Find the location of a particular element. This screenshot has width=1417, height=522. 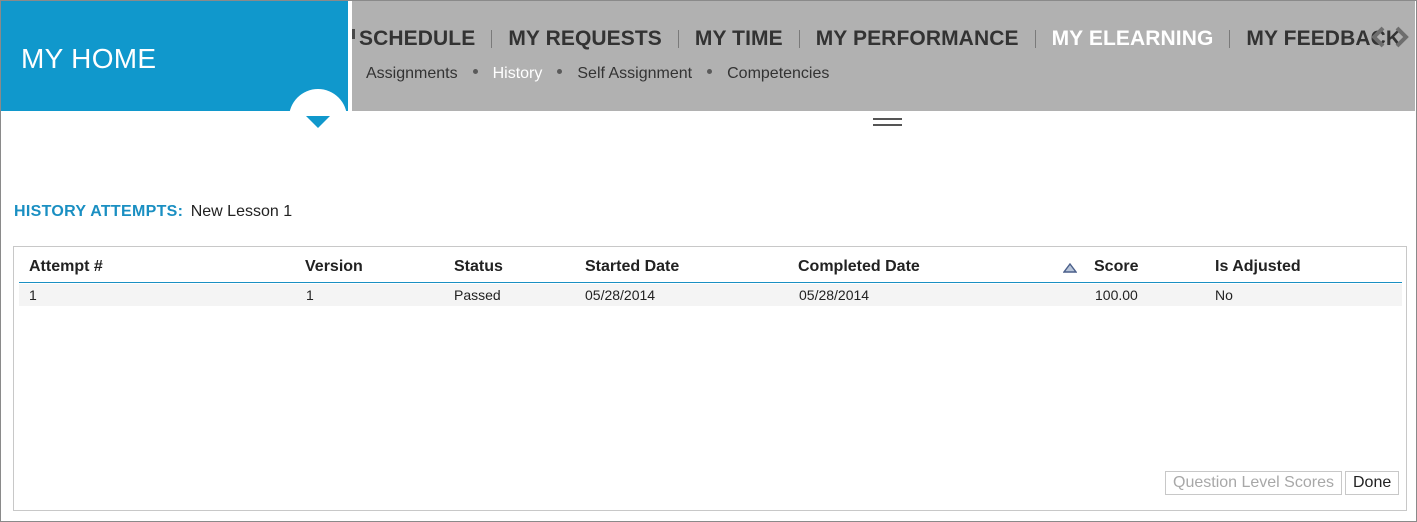

nav-item-my-elearning: MY ELEARNING is located at coordinates (1133, 39).